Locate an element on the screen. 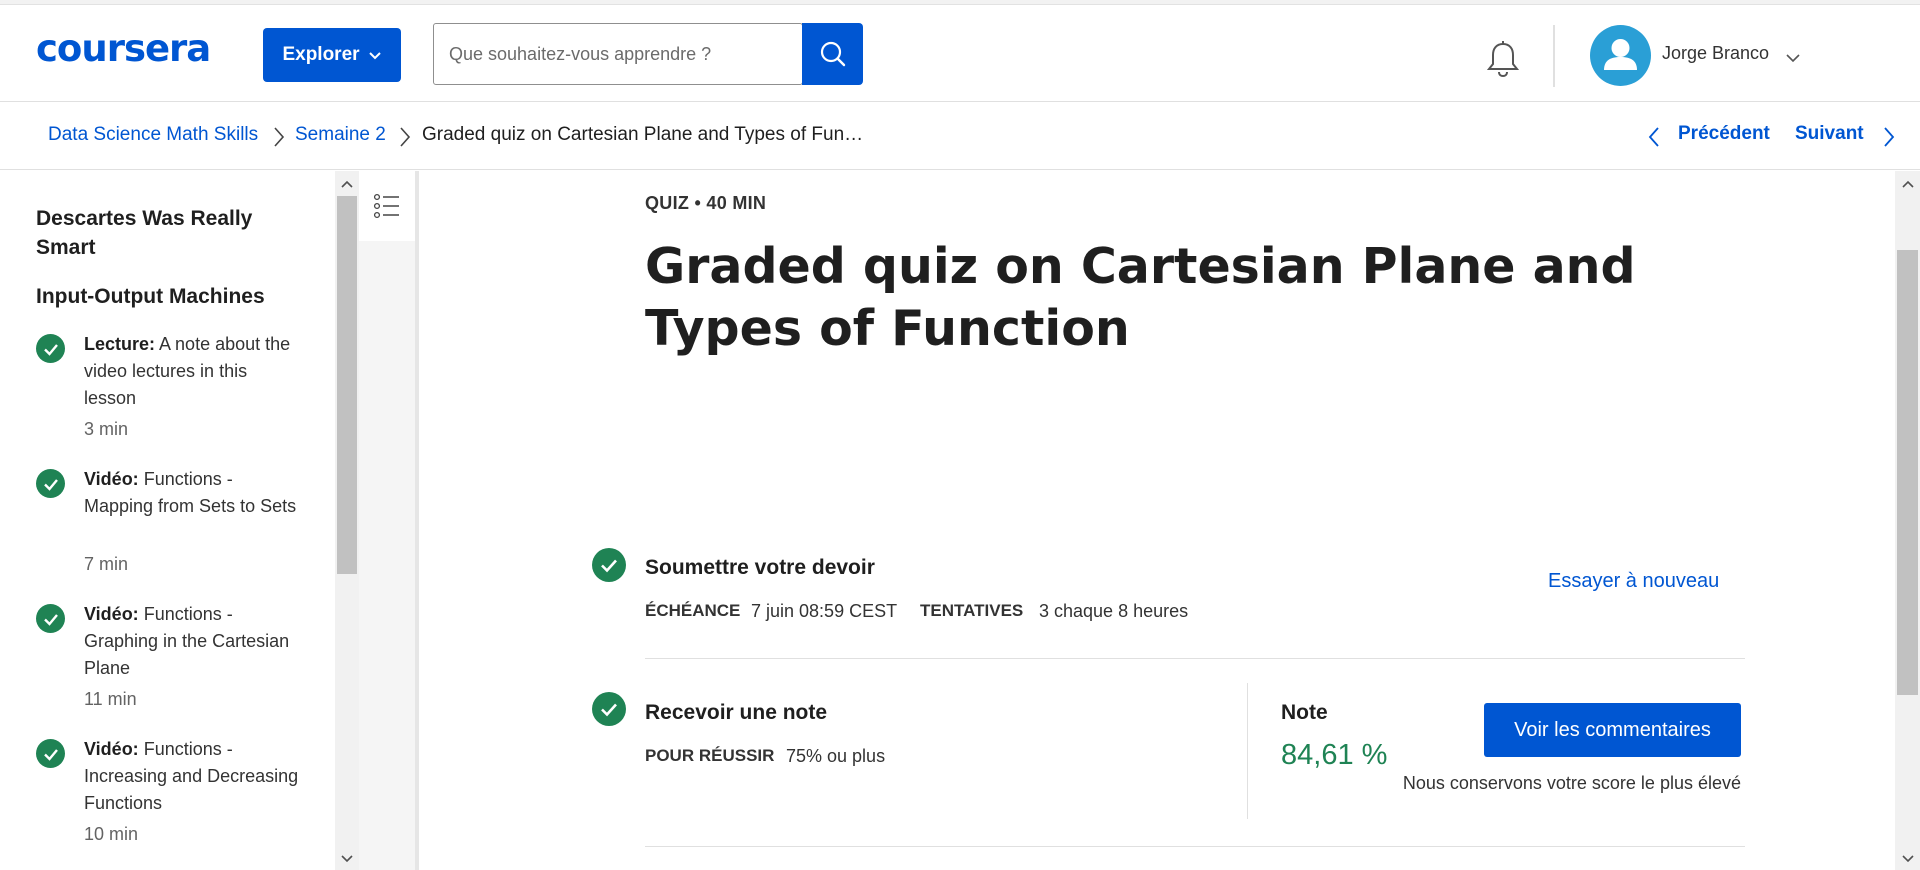 This screenshot has height=870, width=1920. previous-link: Précédent is located at coordinates (1724, 134).